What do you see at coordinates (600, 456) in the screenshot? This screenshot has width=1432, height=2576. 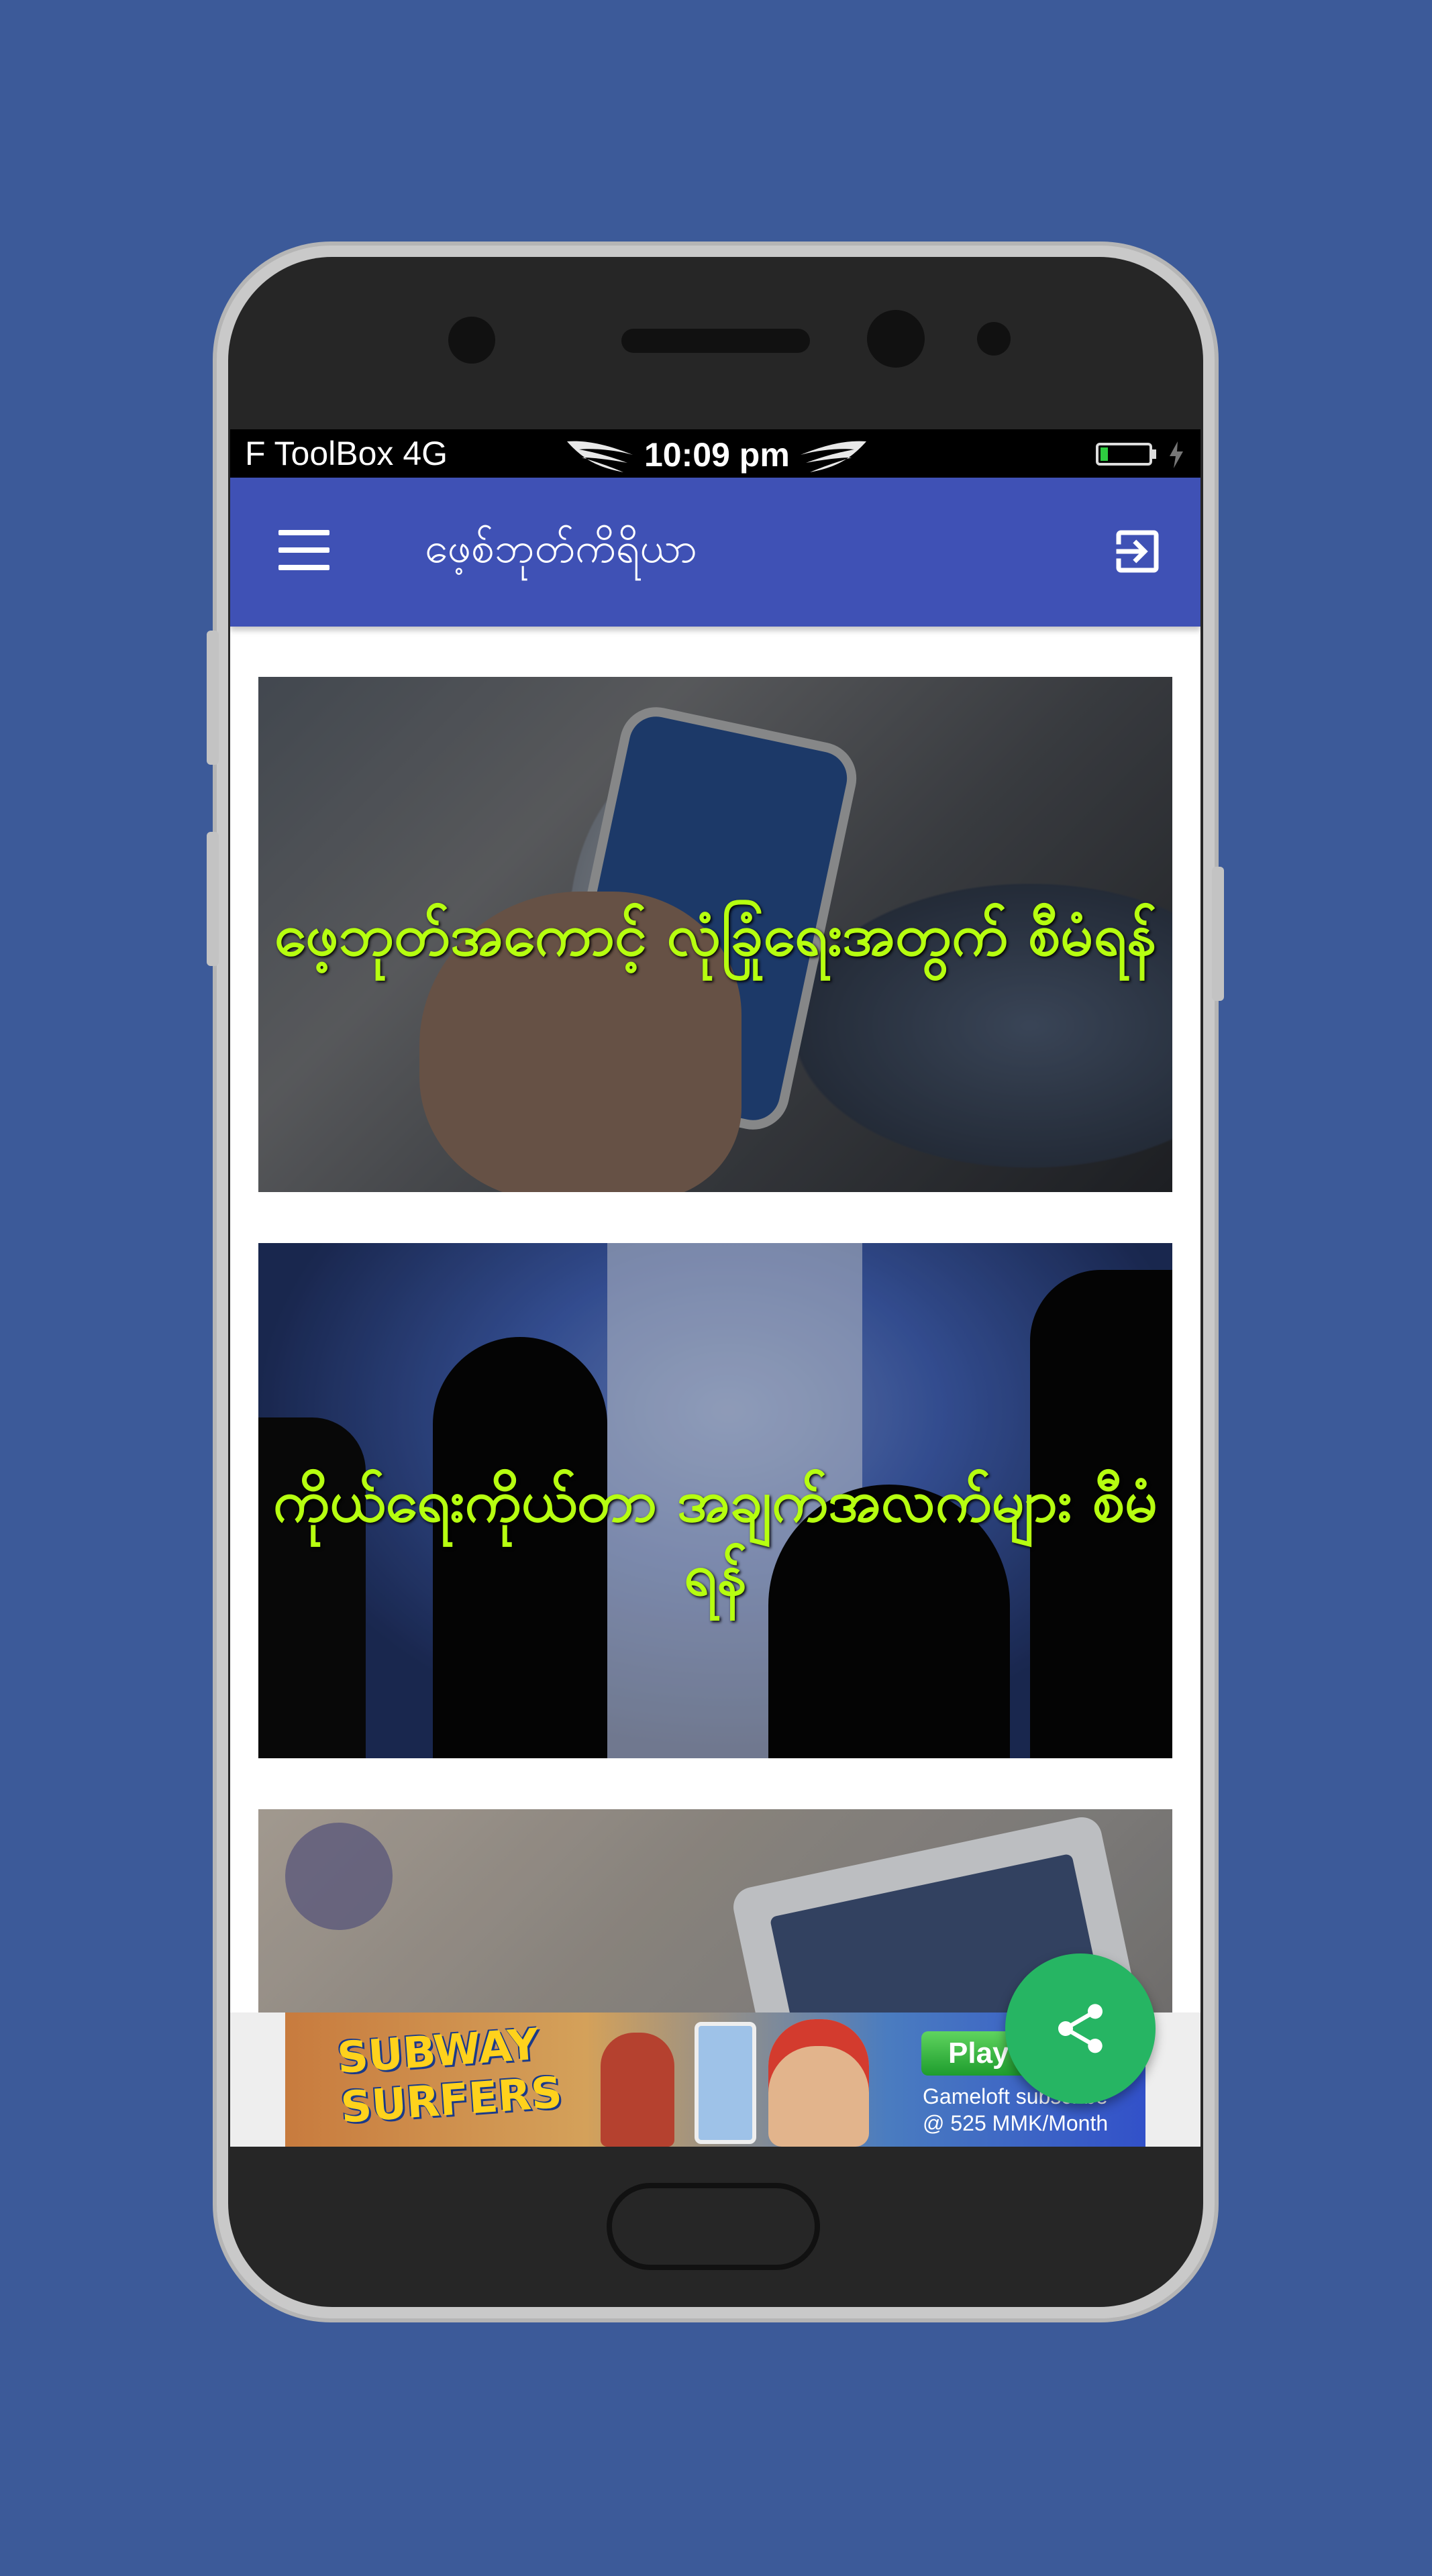 I see `left-wing-icon` at bounding box center [600, 456].